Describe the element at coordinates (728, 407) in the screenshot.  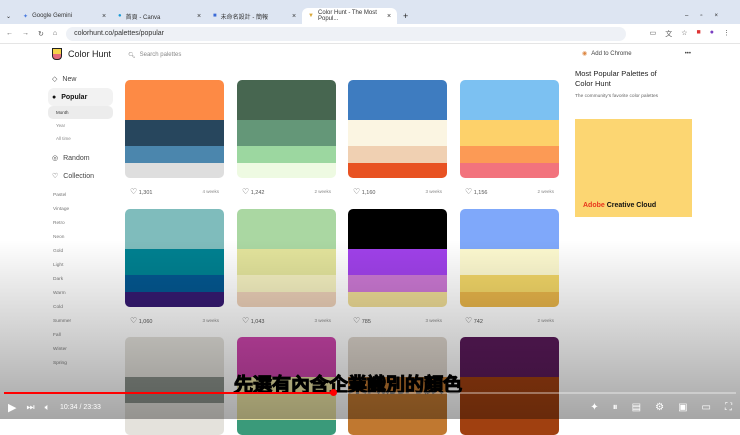
I see `fullscreen-icon: ⛶` at that location.